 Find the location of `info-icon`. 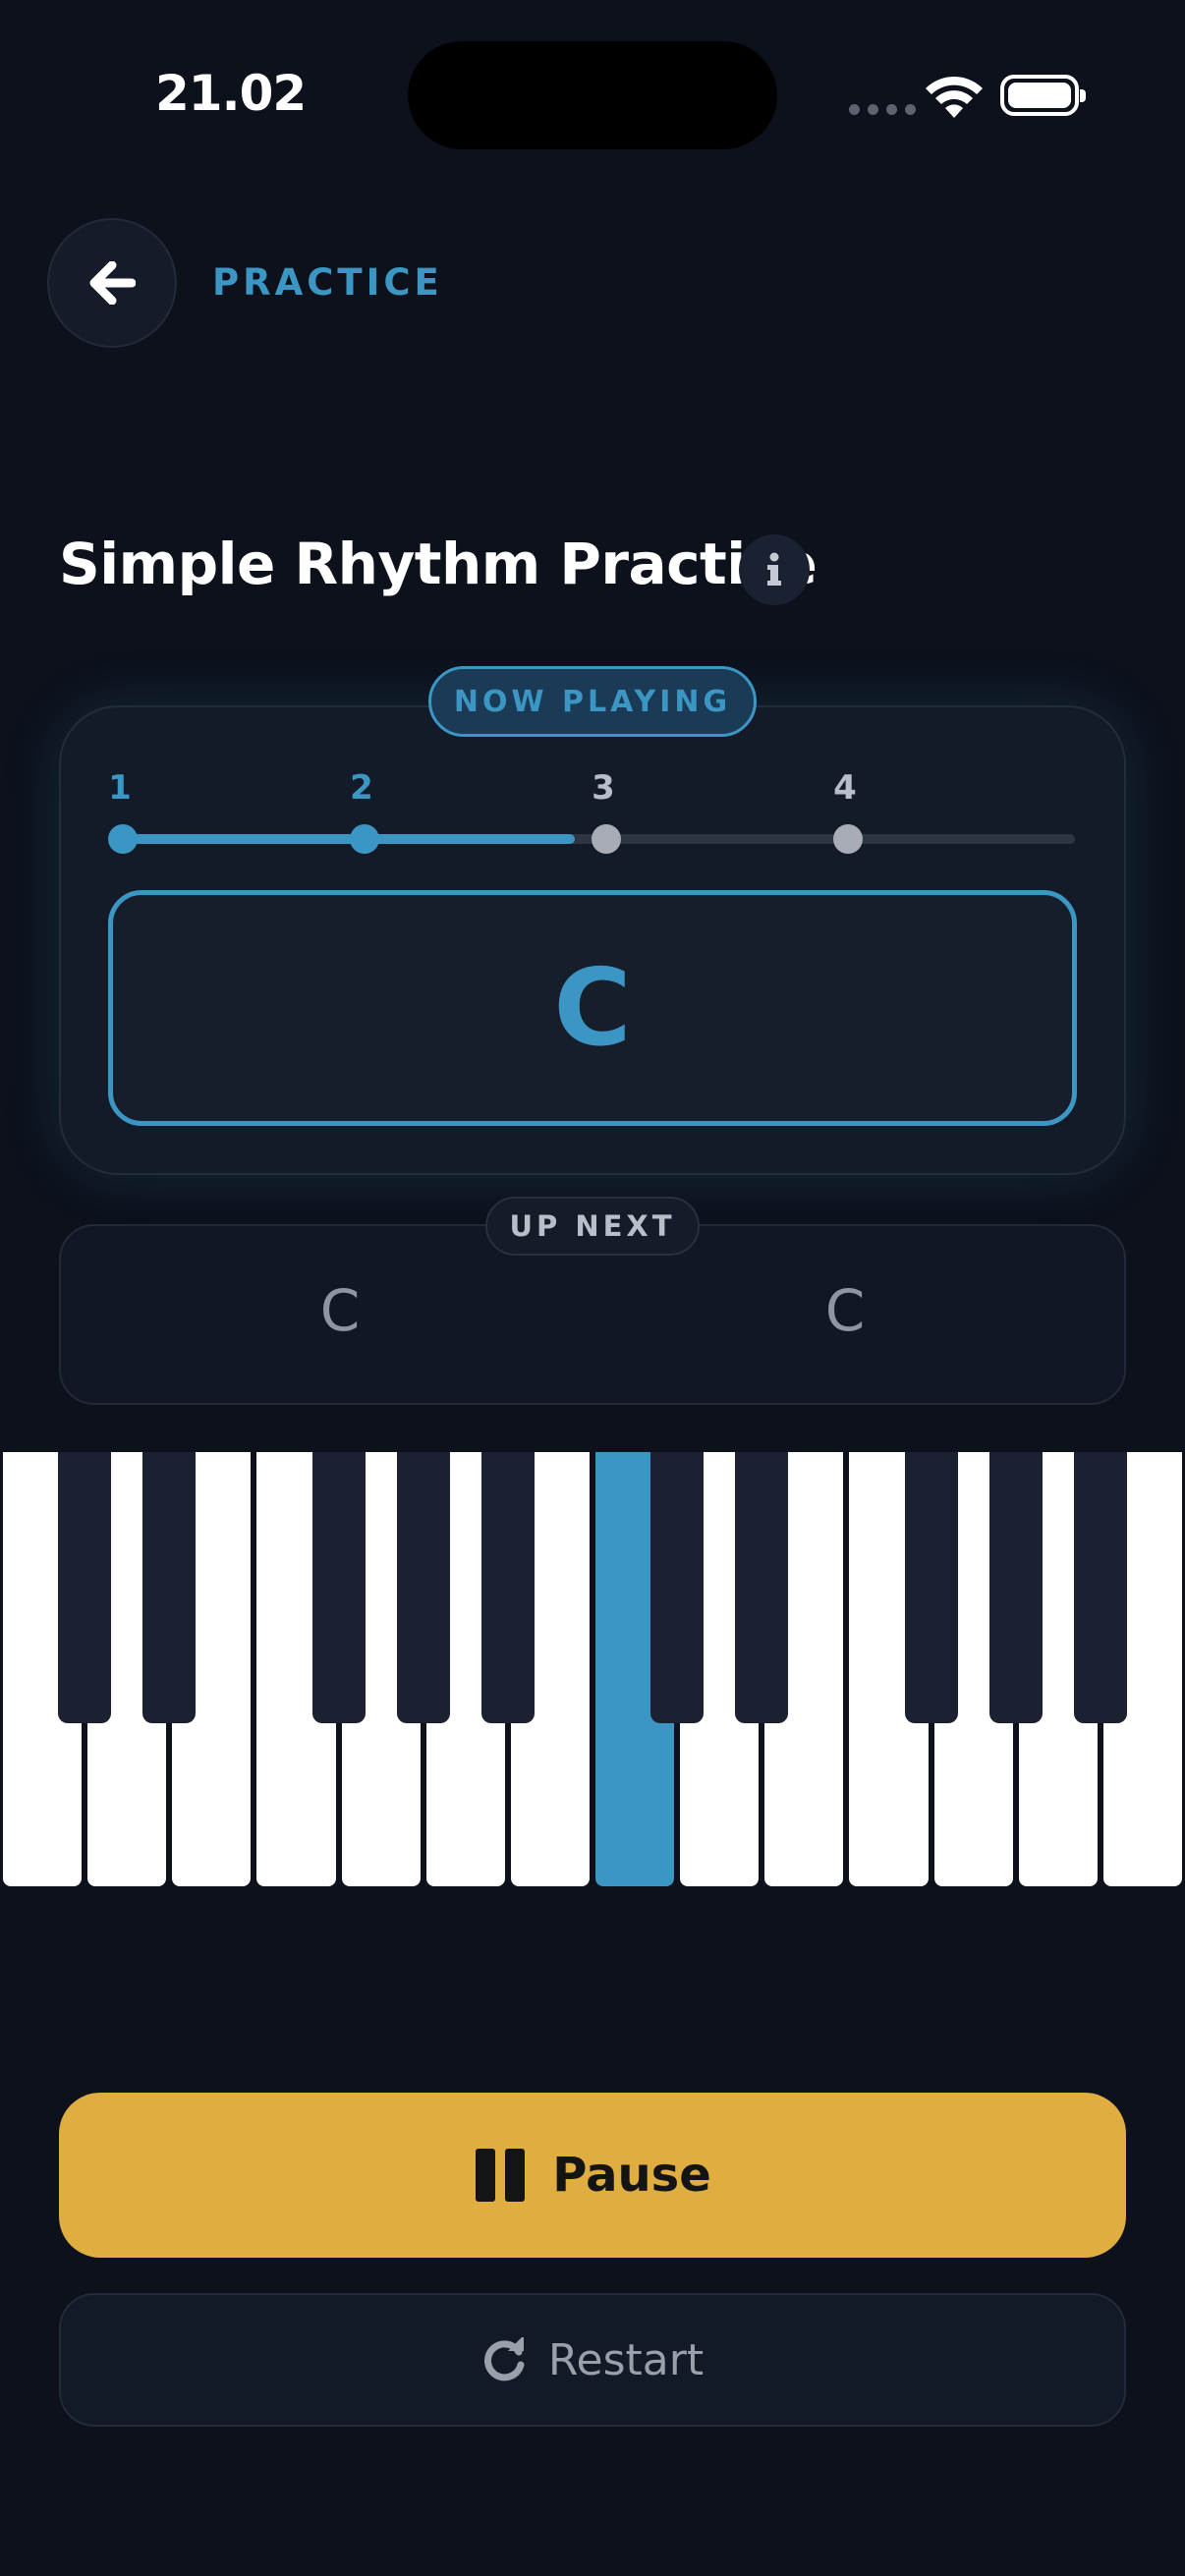

info-icon is located at coordinates (774, 569).